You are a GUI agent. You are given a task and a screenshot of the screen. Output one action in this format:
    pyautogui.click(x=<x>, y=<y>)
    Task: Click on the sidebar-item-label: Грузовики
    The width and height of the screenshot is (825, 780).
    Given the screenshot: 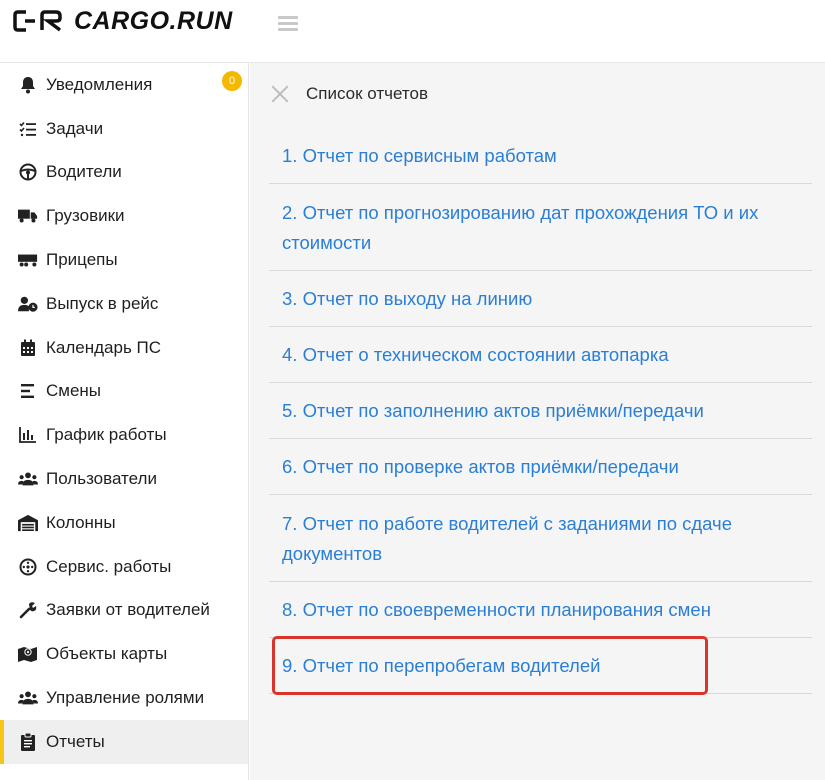 What is the action you would take?
    pyautogui.click(x=85, y=216)
    